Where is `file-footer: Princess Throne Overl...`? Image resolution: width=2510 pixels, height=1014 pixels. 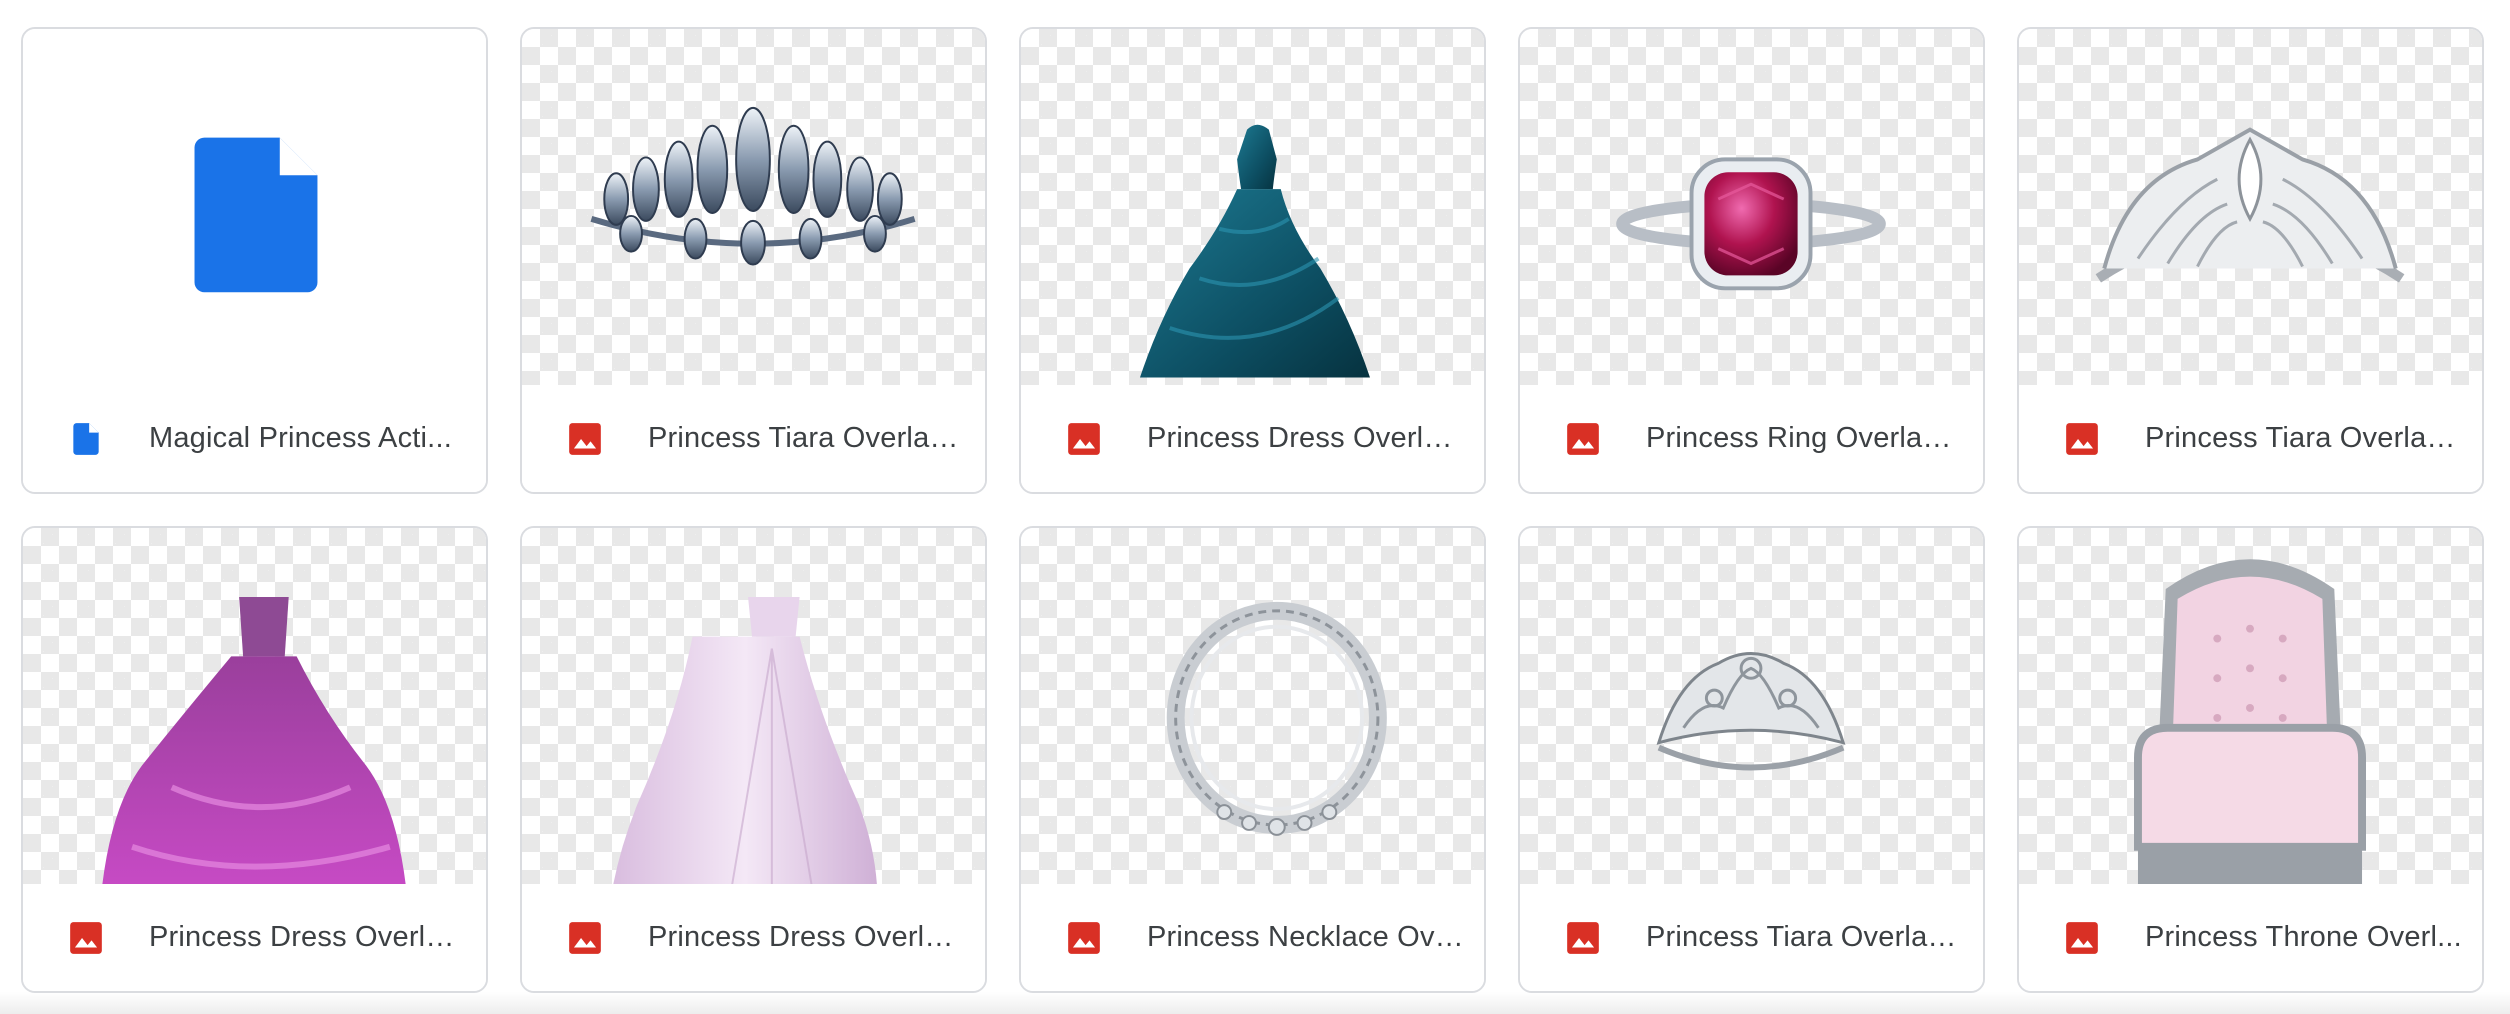 file-footer: Princess Throne Overl... is located at coordinates (2250, 937).